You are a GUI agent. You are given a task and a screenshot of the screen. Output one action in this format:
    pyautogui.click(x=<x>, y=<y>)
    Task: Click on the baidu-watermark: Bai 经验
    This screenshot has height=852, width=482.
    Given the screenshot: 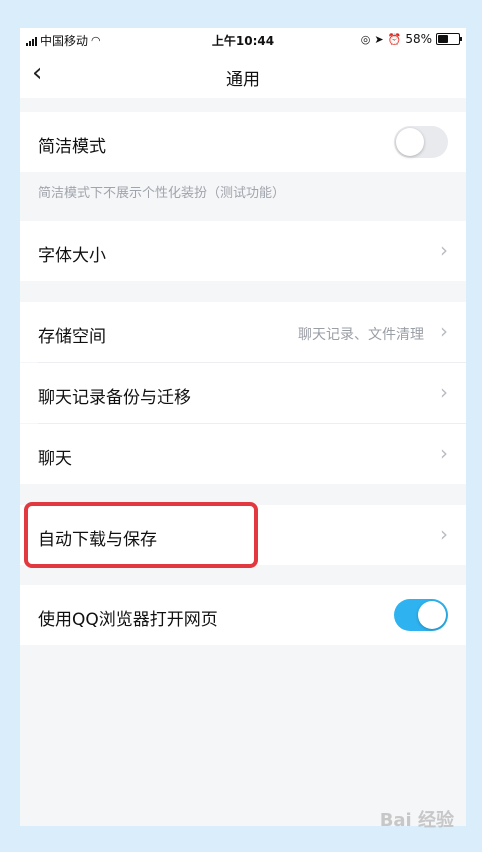 What is the action you would take?
    pyautogui.click(x=416, y=820)
    